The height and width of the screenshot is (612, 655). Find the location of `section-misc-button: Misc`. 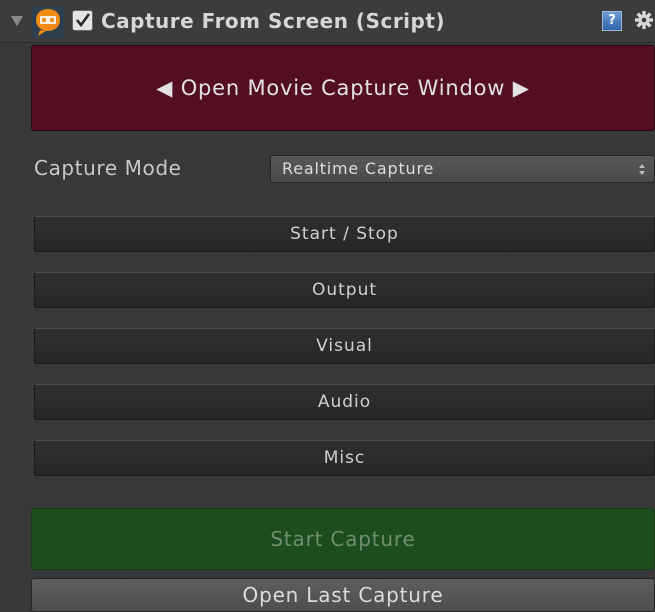

section-misc-button: Misc is located at coordinates (344, 458).